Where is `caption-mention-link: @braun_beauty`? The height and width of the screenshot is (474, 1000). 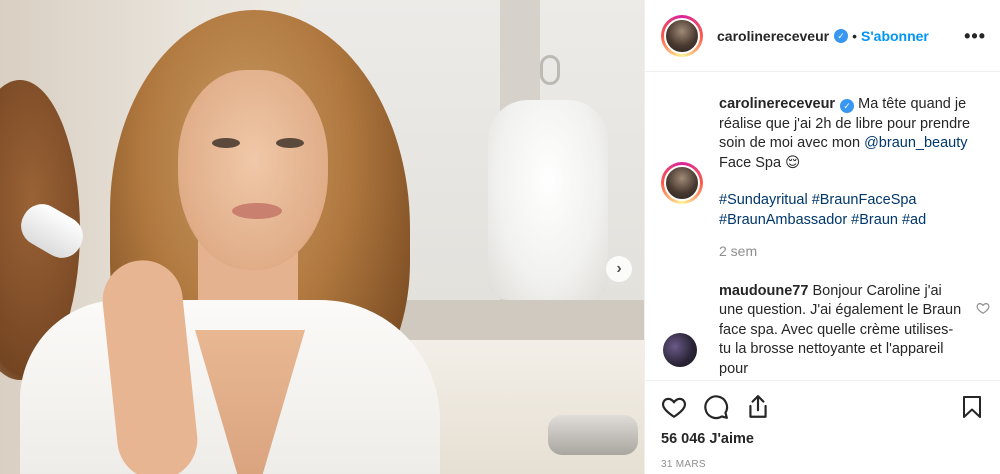 caption-mention-link: @braun_beauty is located at coordinates (915, 143).